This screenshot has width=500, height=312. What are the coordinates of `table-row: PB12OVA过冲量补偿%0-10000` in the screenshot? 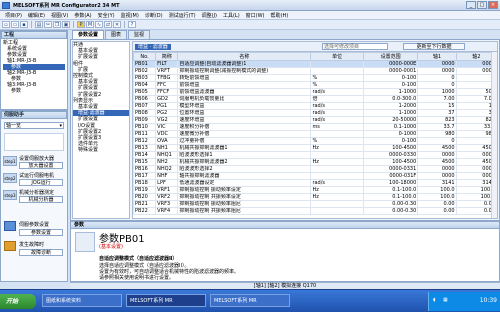 It's located at (315, 141).